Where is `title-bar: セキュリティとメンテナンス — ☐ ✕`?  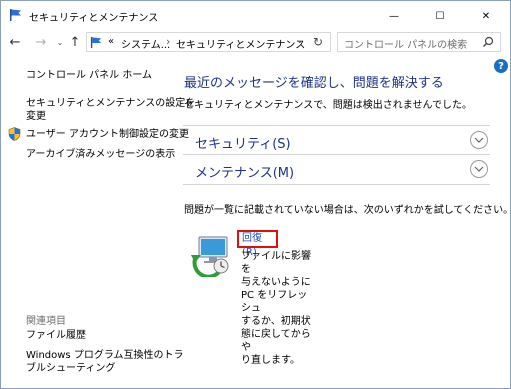 title-bar: セキュリティとメンテナンス — ☐ ✕ is located at coordinates (255, 16).